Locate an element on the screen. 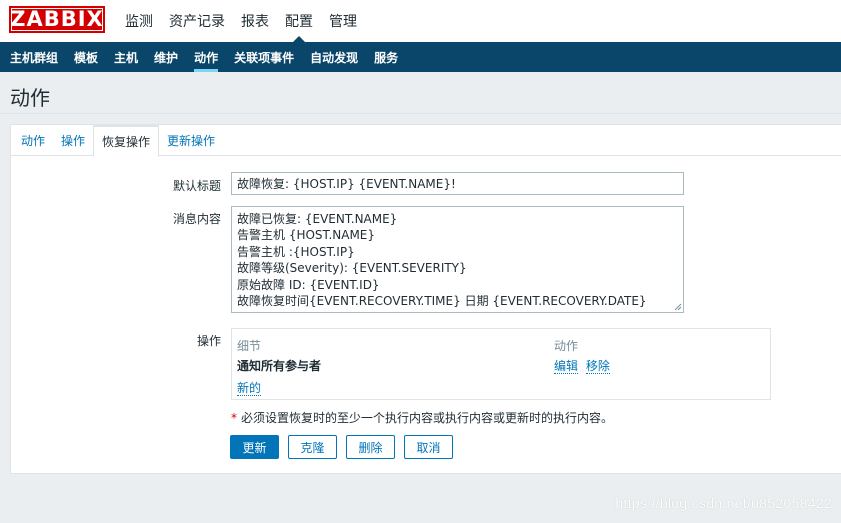 This screenshot has width=841, height=523. operation-actions: 编辑 移除 is located at coordinates (582, 365).